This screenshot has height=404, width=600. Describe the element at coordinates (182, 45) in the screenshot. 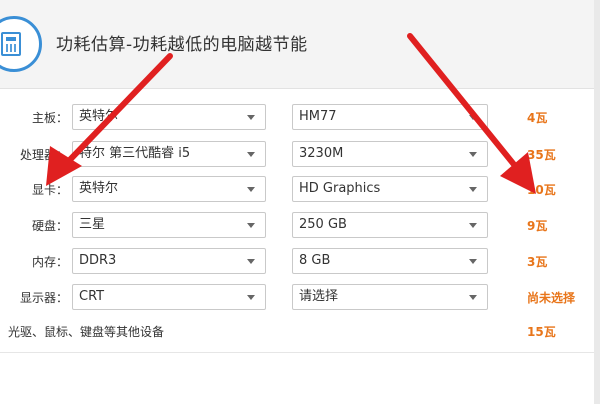

I see `page-title: 功耗估算-功耗越低的电脑越节能` at that location.